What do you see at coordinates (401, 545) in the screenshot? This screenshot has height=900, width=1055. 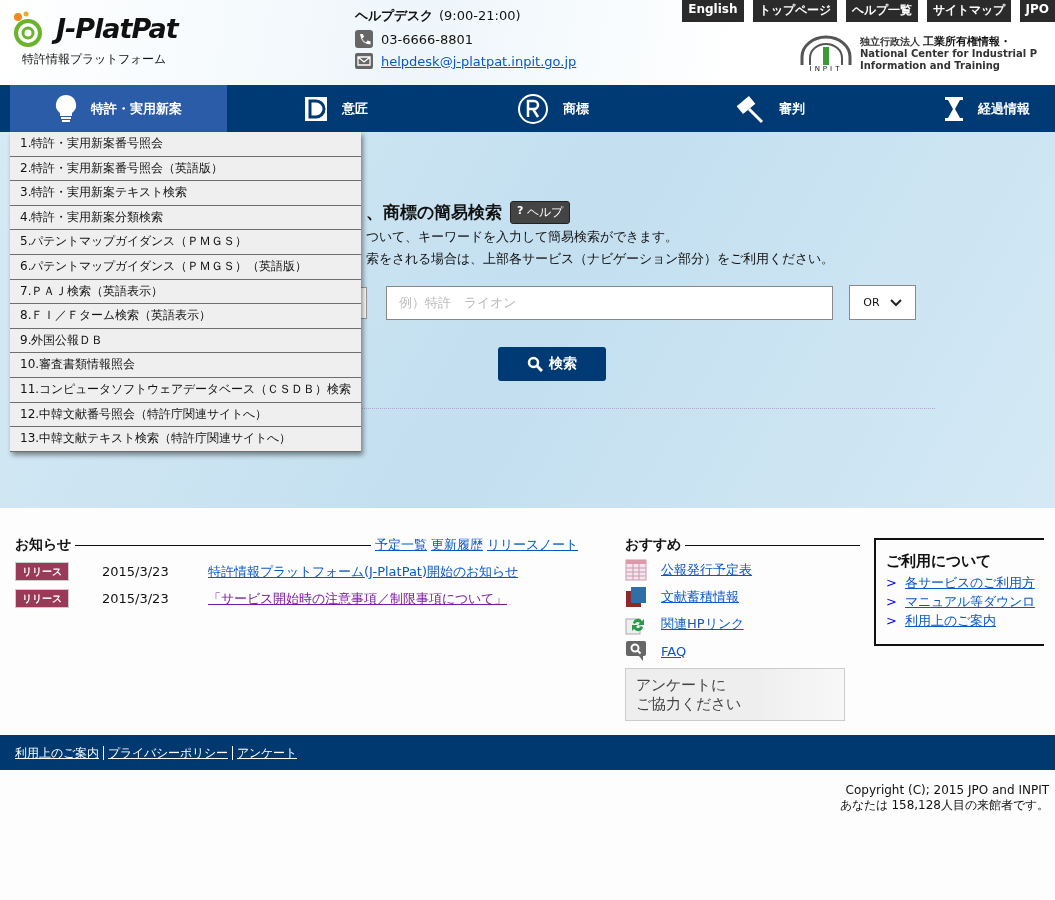 I see `news-nav-link: 予定一覧` at bounding box center [401, 545].